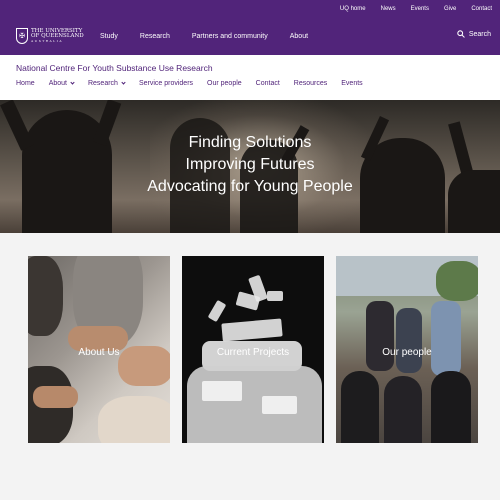 Image resolution: width=500 pixels, height=500 pixels. I want to click on site-nav-service-providers: Service providers, so click(166, 83).